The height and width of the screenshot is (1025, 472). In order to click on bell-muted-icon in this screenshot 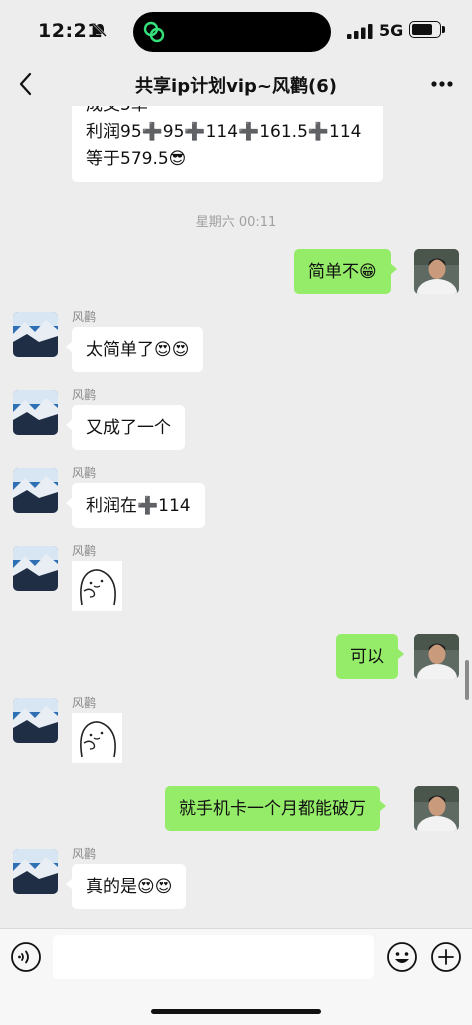, I will do `click(100, 30)`.